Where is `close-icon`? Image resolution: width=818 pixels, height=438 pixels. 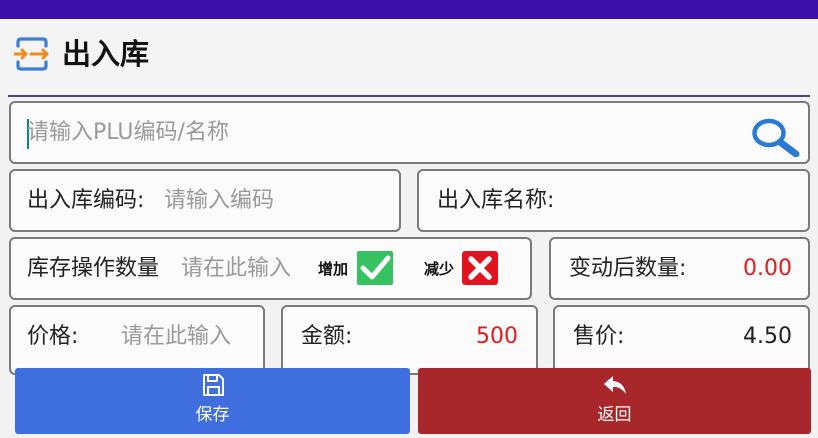
close-icon is located at coordinates (480, 268).